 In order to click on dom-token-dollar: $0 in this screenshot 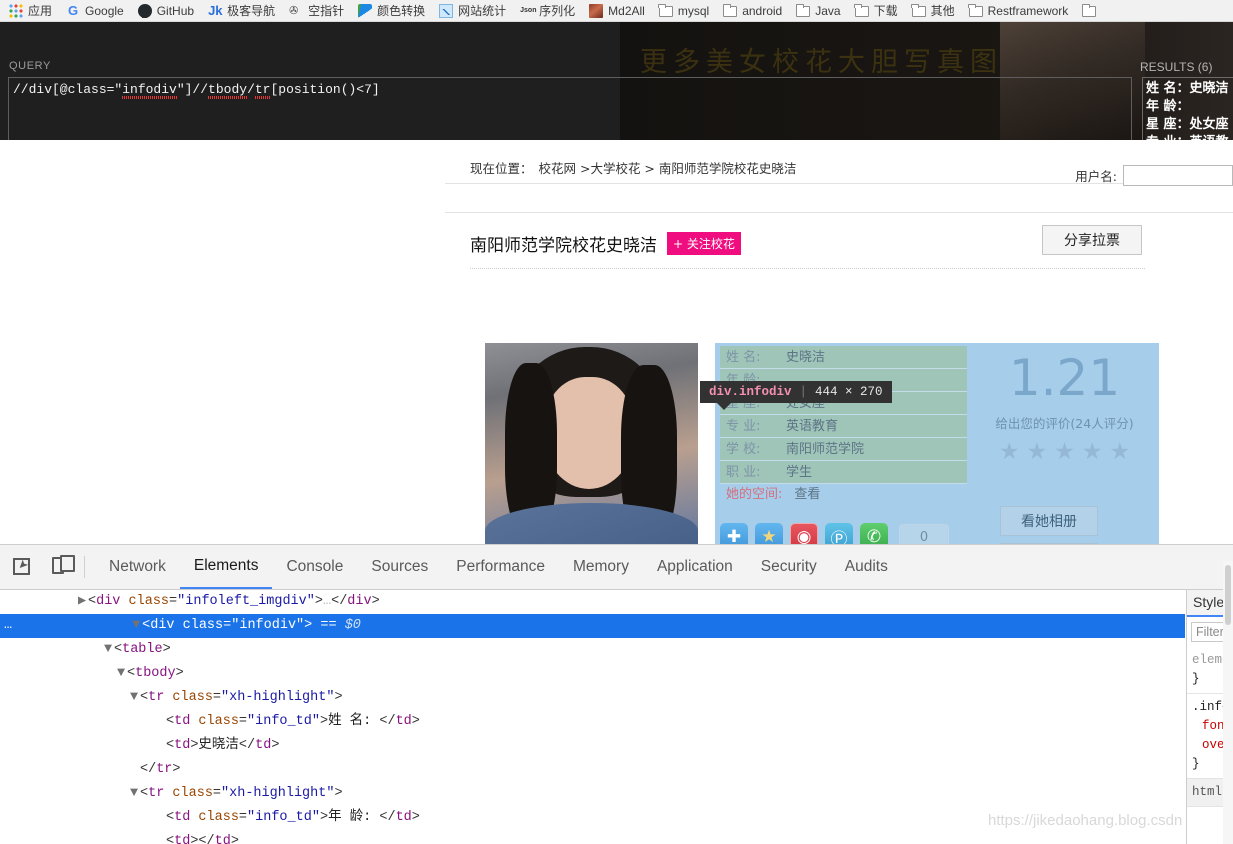, I will do `click(352, 625)`.